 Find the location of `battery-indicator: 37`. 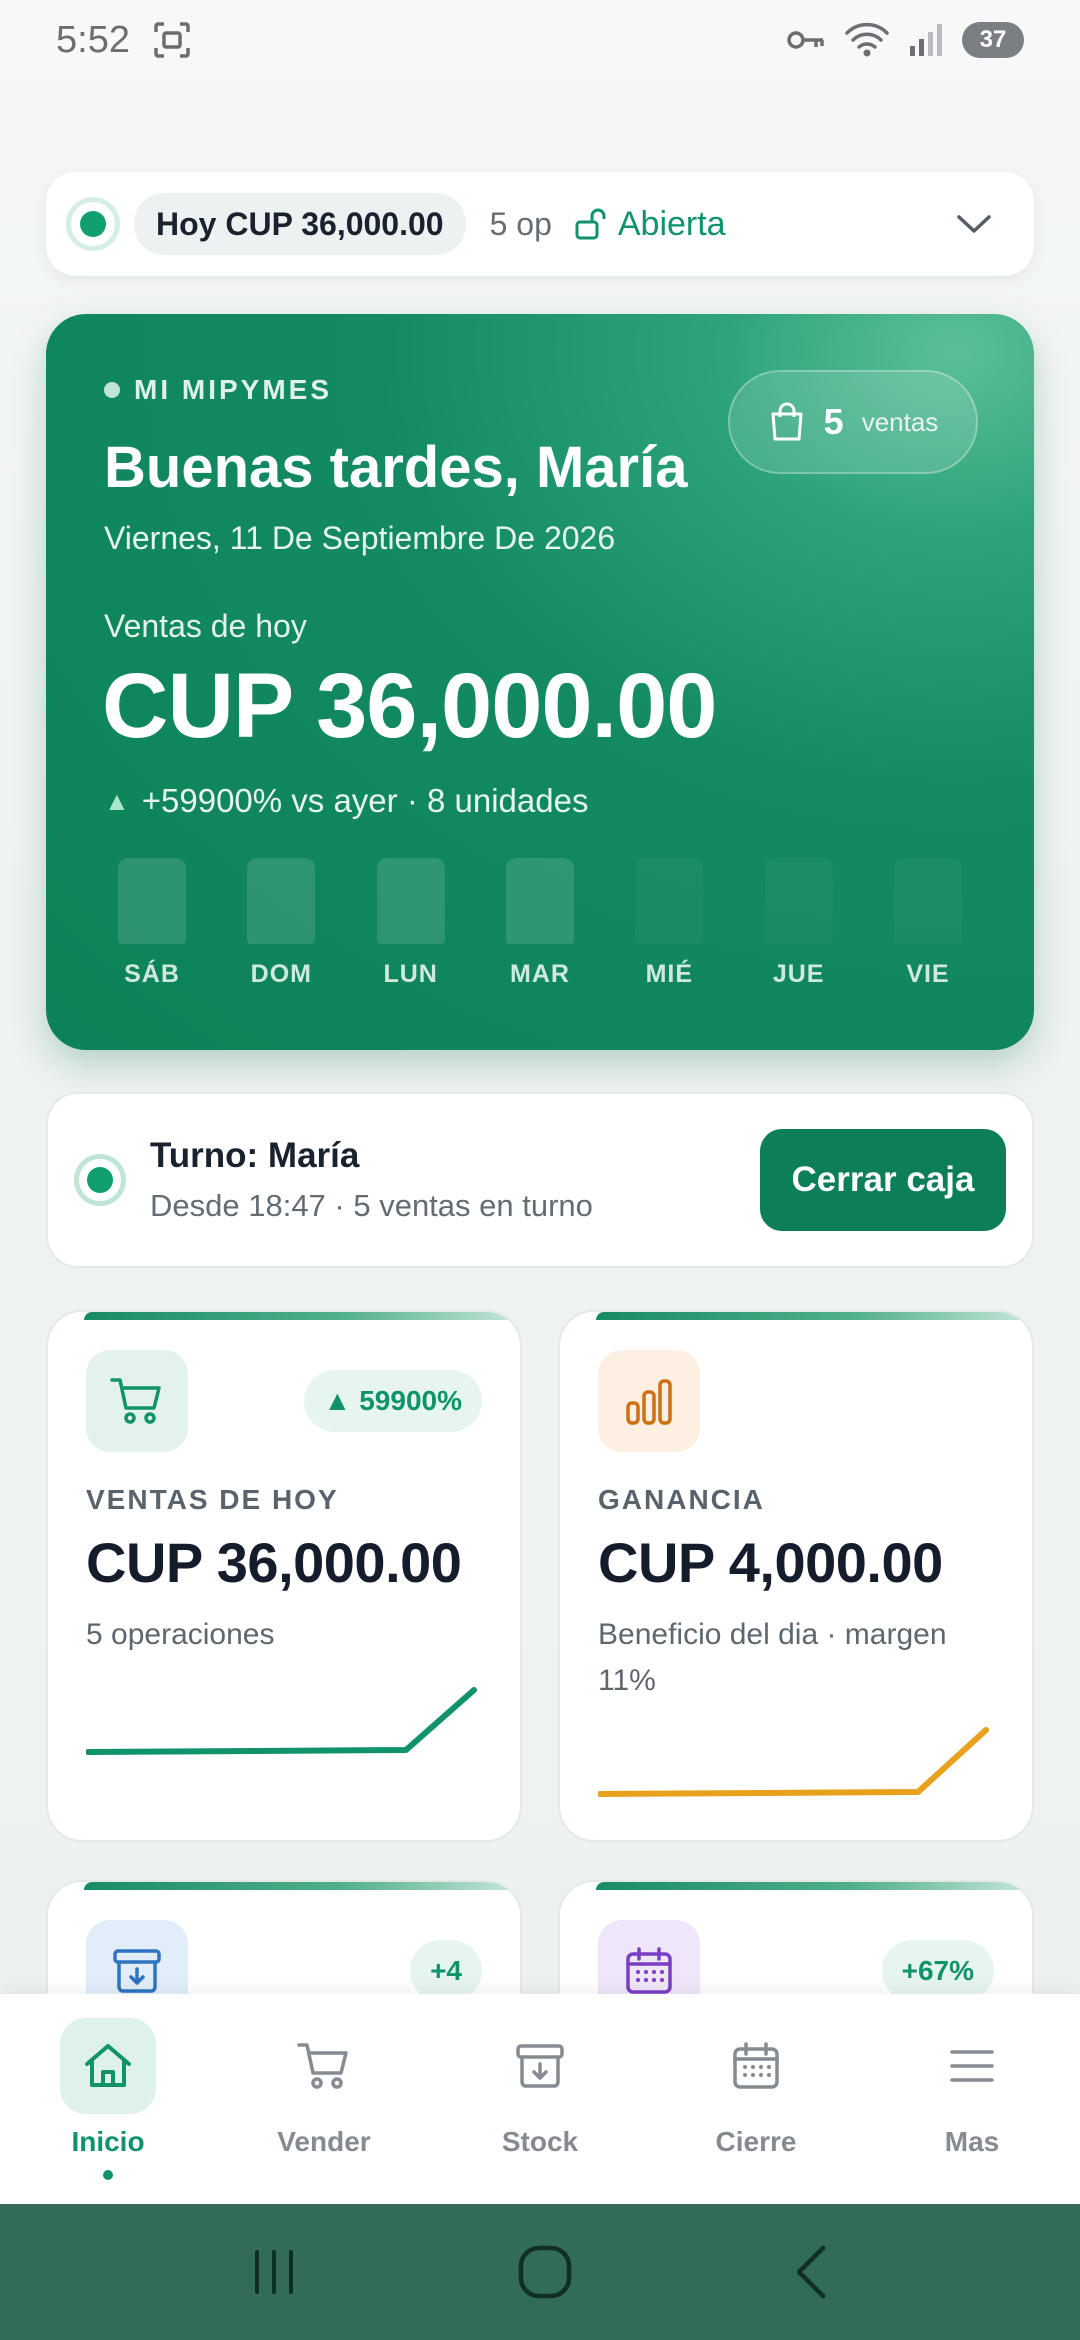

battery-indicator: 37 is located at coordinates (993, 40).